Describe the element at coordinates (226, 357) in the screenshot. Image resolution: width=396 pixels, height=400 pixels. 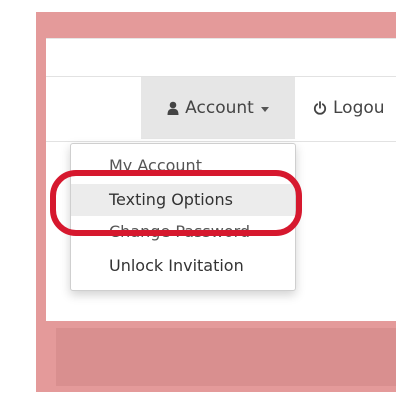
I see `page-footer-band` at that location.